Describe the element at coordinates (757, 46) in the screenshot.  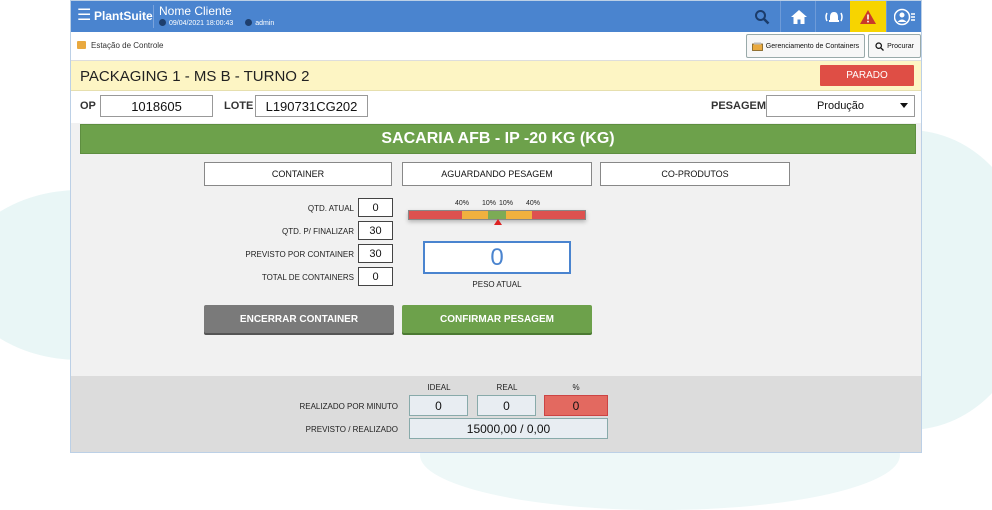
I see `container-icon` at that location.